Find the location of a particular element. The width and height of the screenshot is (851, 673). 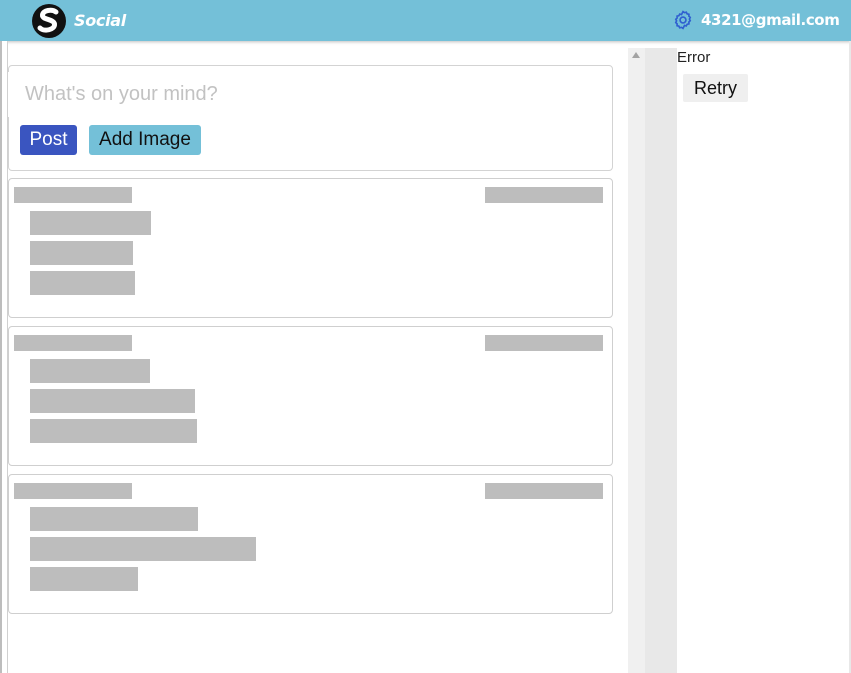

account-email: 4321@gmail.com is located at coordinates (770, 20).